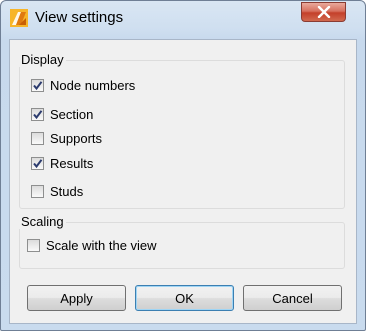 The width and height of the screenshot is (366, 331). I want to click on checkbox-scale-with-the-view: Scale with the view, so click(92, 245).